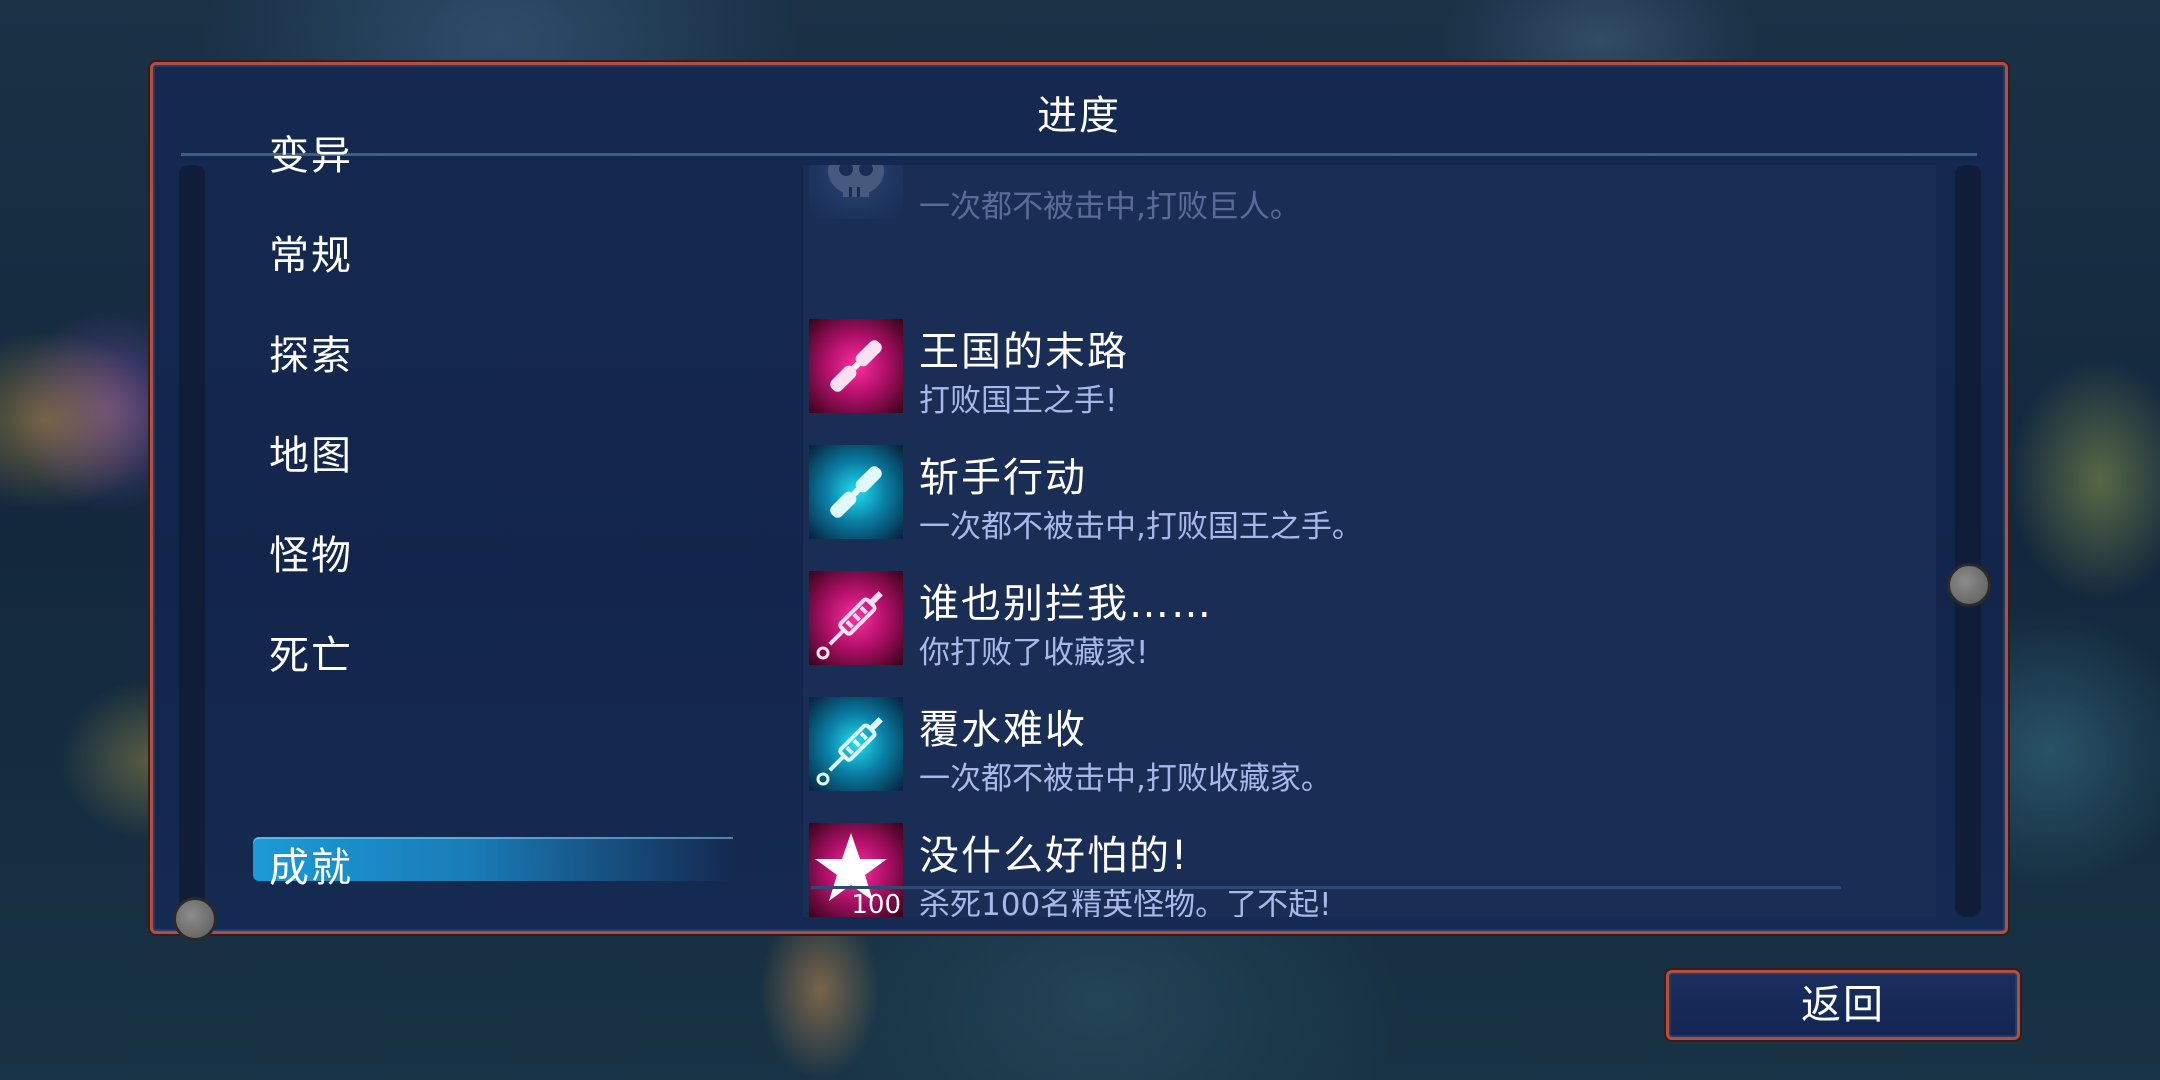 The width and height of the screenshot is (2160, 1080). Describe the element at coordinates (1353, 870) in the screenshot. I see `achievement-item: 100 没什么好怕的! 杀死100名精英怪物。了不起!` at that location.